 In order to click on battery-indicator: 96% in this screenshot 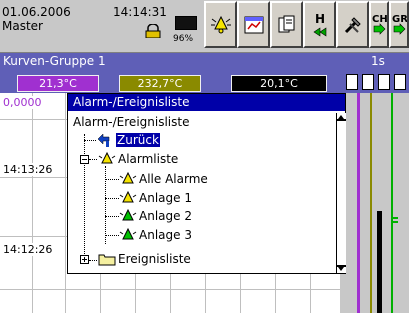, I will do `click(185, 29)`.